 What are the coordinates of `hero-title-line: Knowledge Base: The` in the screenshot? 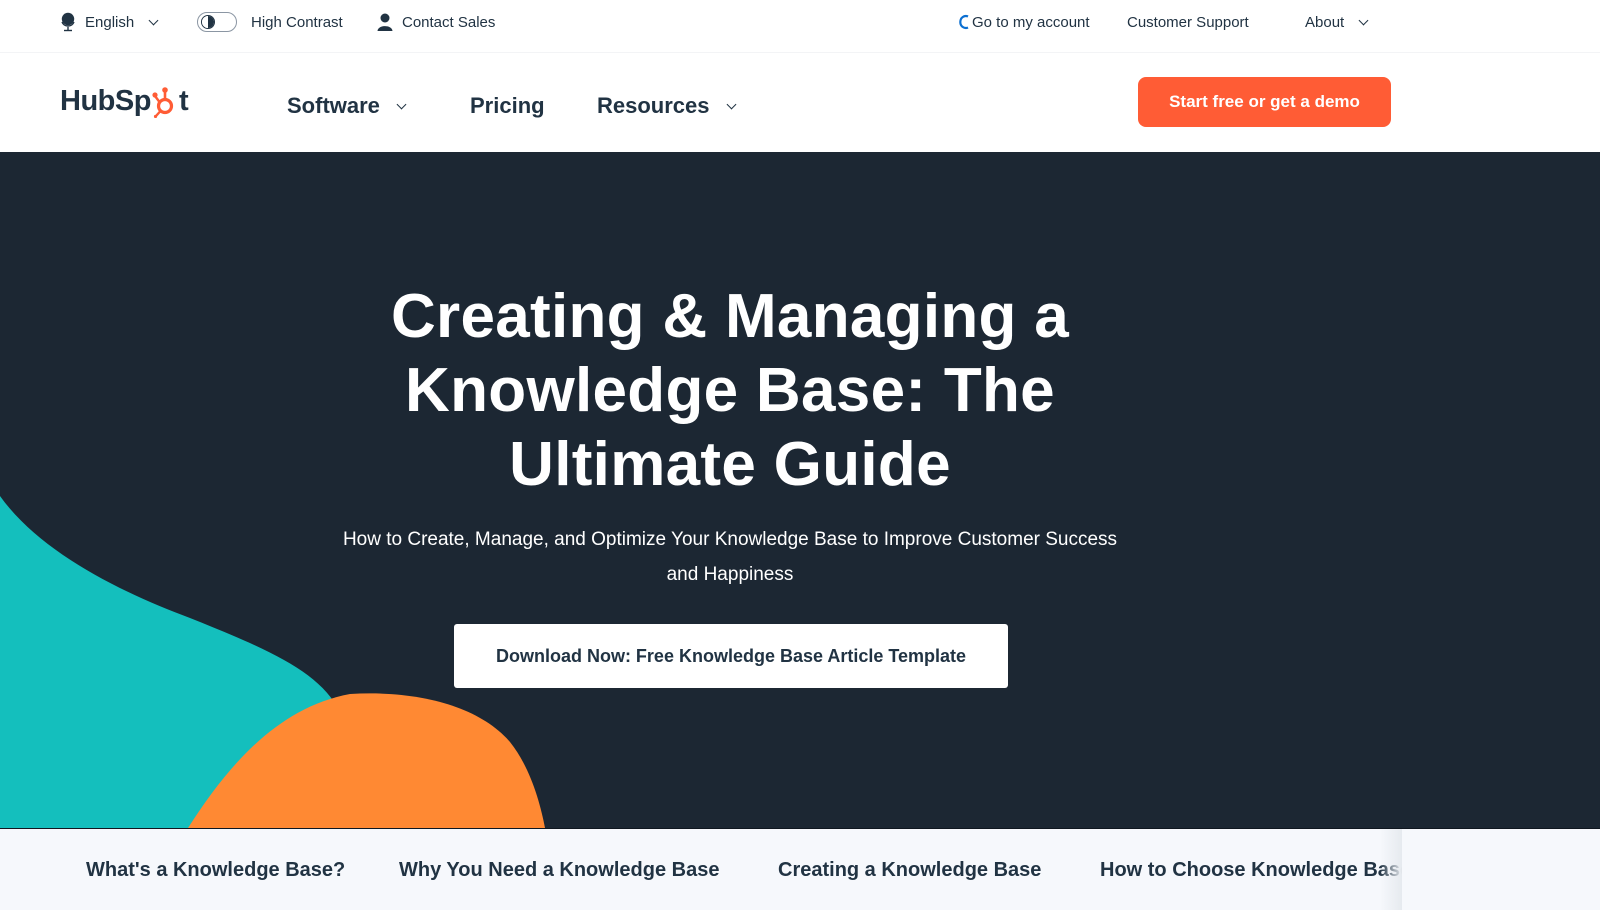 It's located at (730, 390).